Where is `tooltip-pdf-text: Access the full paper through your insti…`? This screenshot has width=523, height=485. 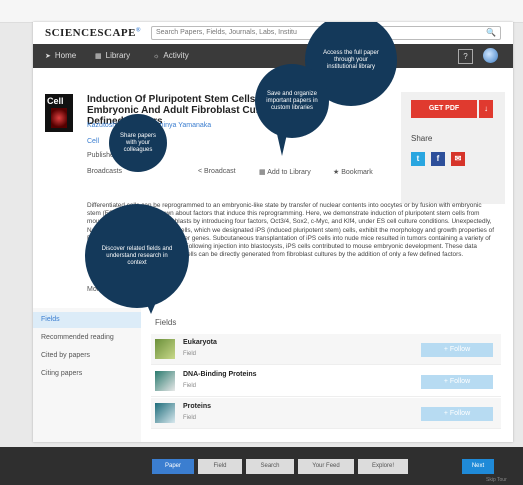 tooltip-pdf-text: Access the full paper through your insti… is located at coordinates (351, 59).